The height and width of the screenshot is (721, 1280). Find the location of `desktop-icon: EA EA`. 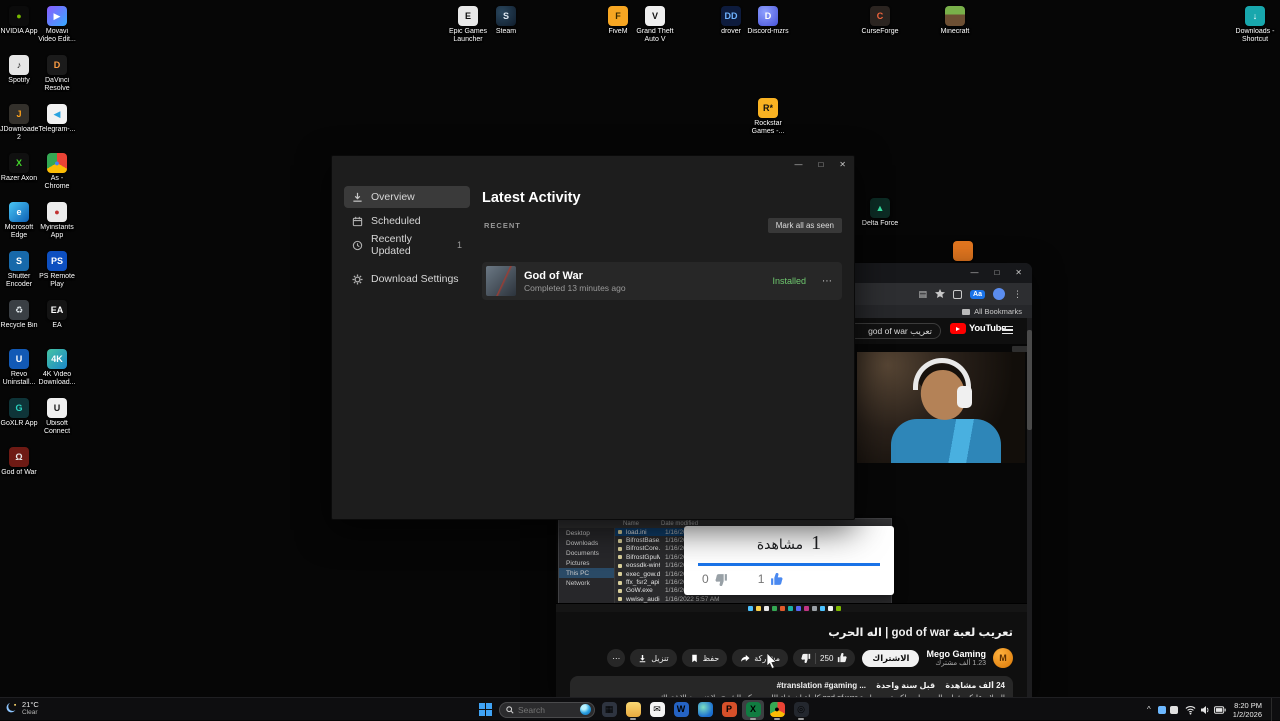

desktop-icon: EA EA is located at coordinates (57, 324).